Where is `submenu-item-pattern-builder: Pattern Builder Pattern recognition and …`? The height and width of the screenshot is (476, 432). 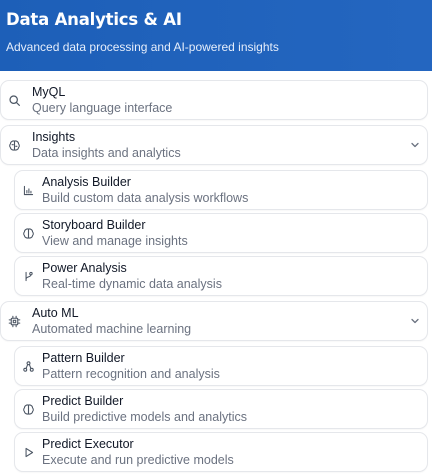 submenu-item-pattern-builder: Pattern Builder Pattern recognition and … is located at coordinates (221, 366).